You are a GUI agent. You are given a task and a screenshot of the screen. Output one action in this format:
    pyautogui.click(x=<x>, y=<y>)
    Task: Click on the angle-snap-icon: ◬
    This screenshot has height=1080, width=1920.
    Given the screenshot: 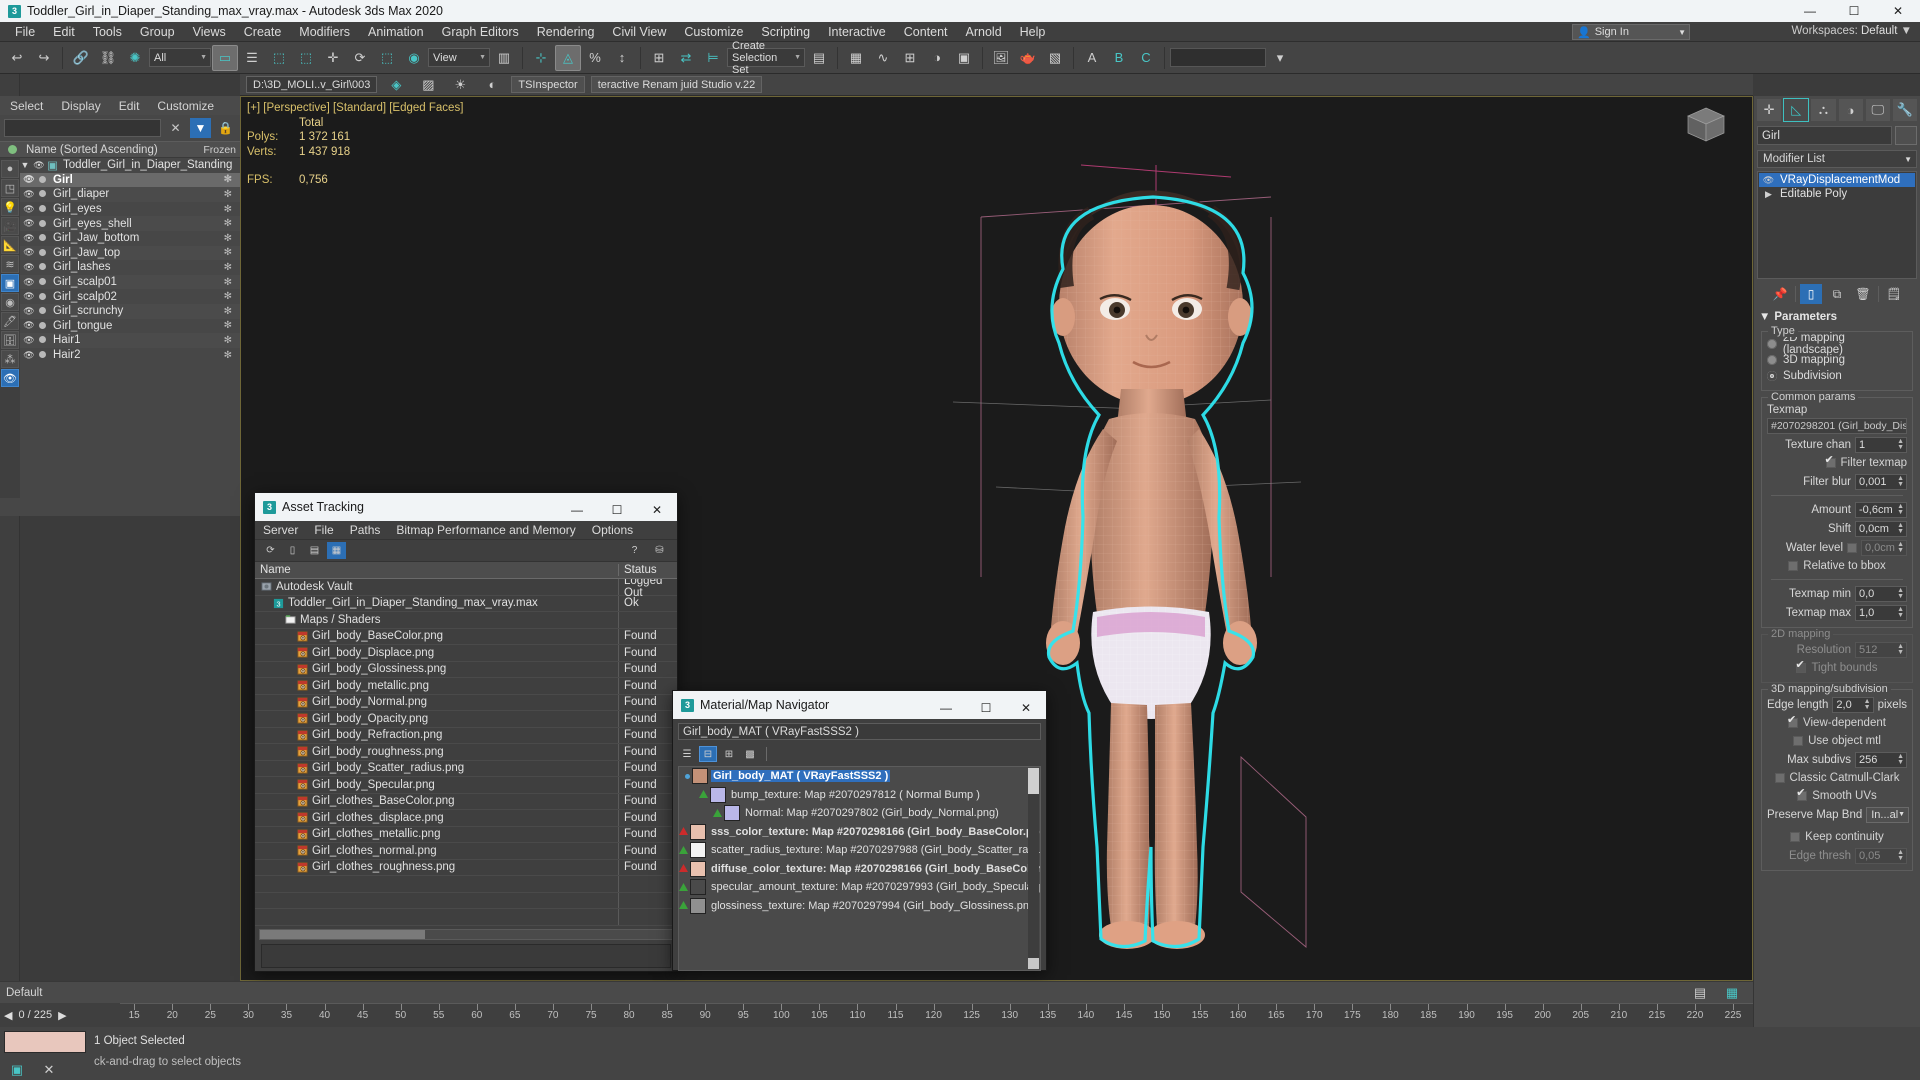 What is the action you would take?
    pyautogui.click(x=568, y=57)
    